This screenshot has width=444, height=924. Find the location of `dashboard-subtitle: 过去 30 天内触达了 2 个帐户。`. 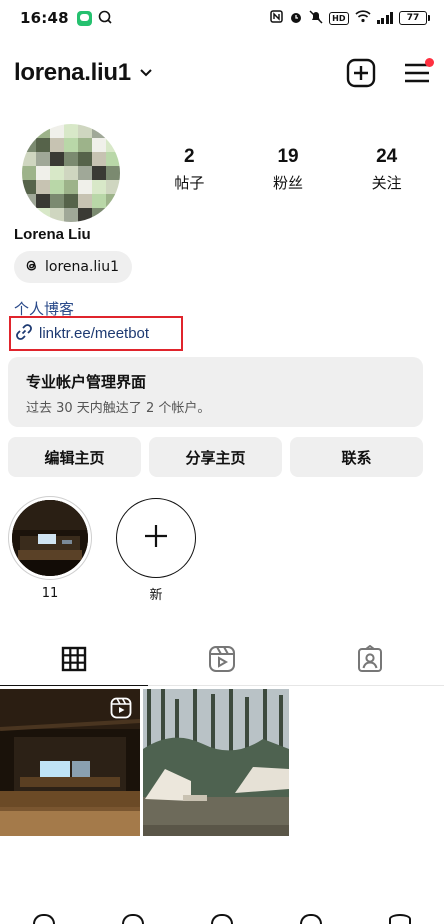

dashboard-subtitle: 过去 30 天内触达了 2 个帐户。 is located at coordinates (118, 408).